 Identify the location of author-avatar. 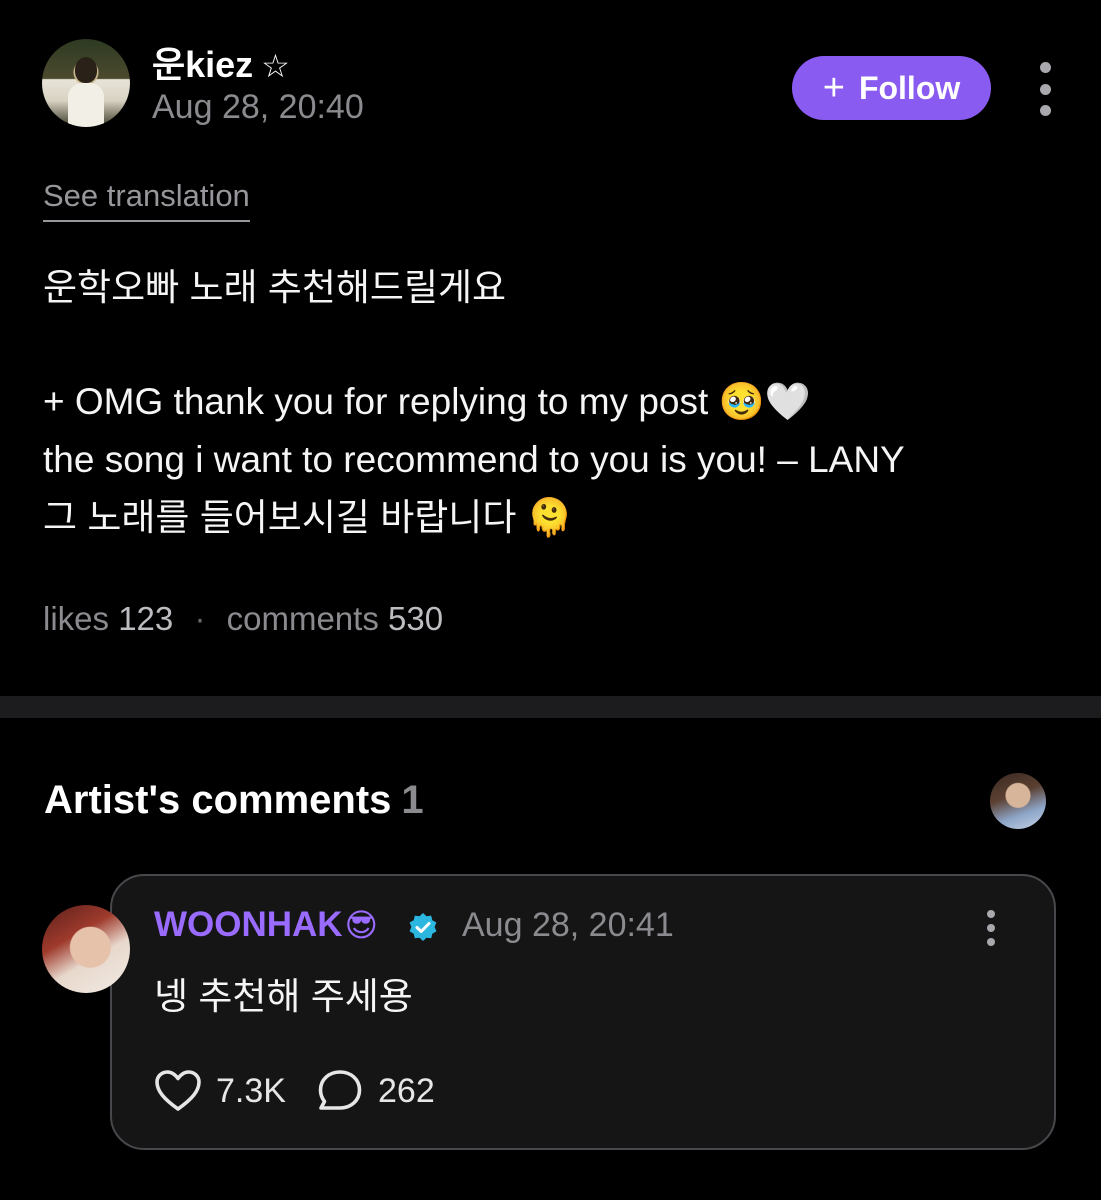
(86, 83).